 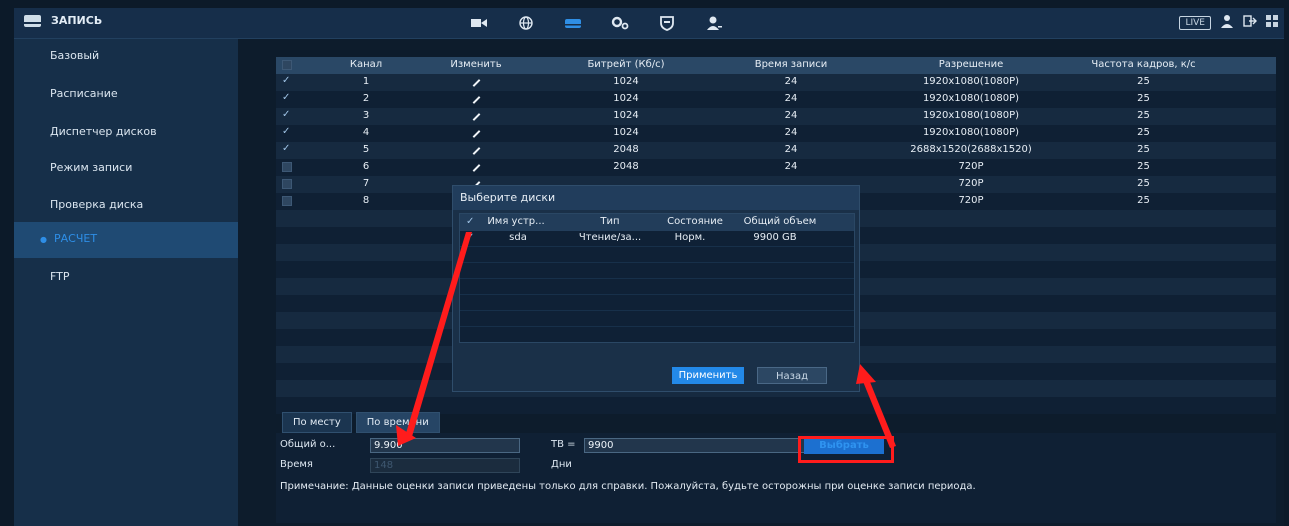 I want to click on annotation-highlight-box, so click(x=846, y=449).